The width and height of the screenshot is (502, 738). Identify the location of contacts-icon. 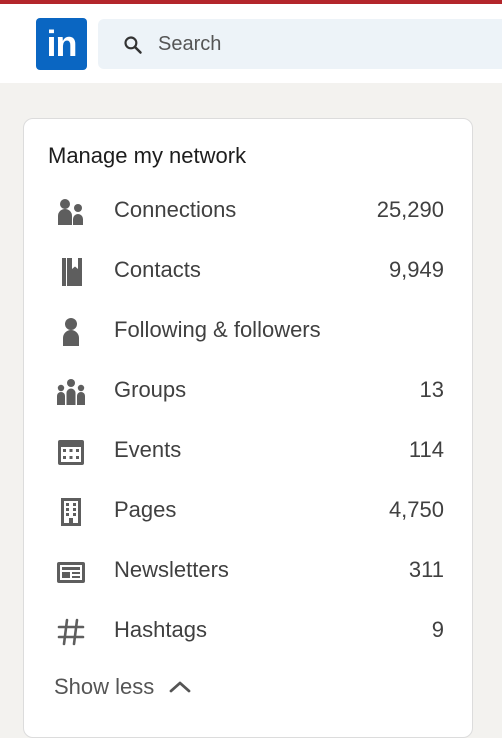
(72, 272).